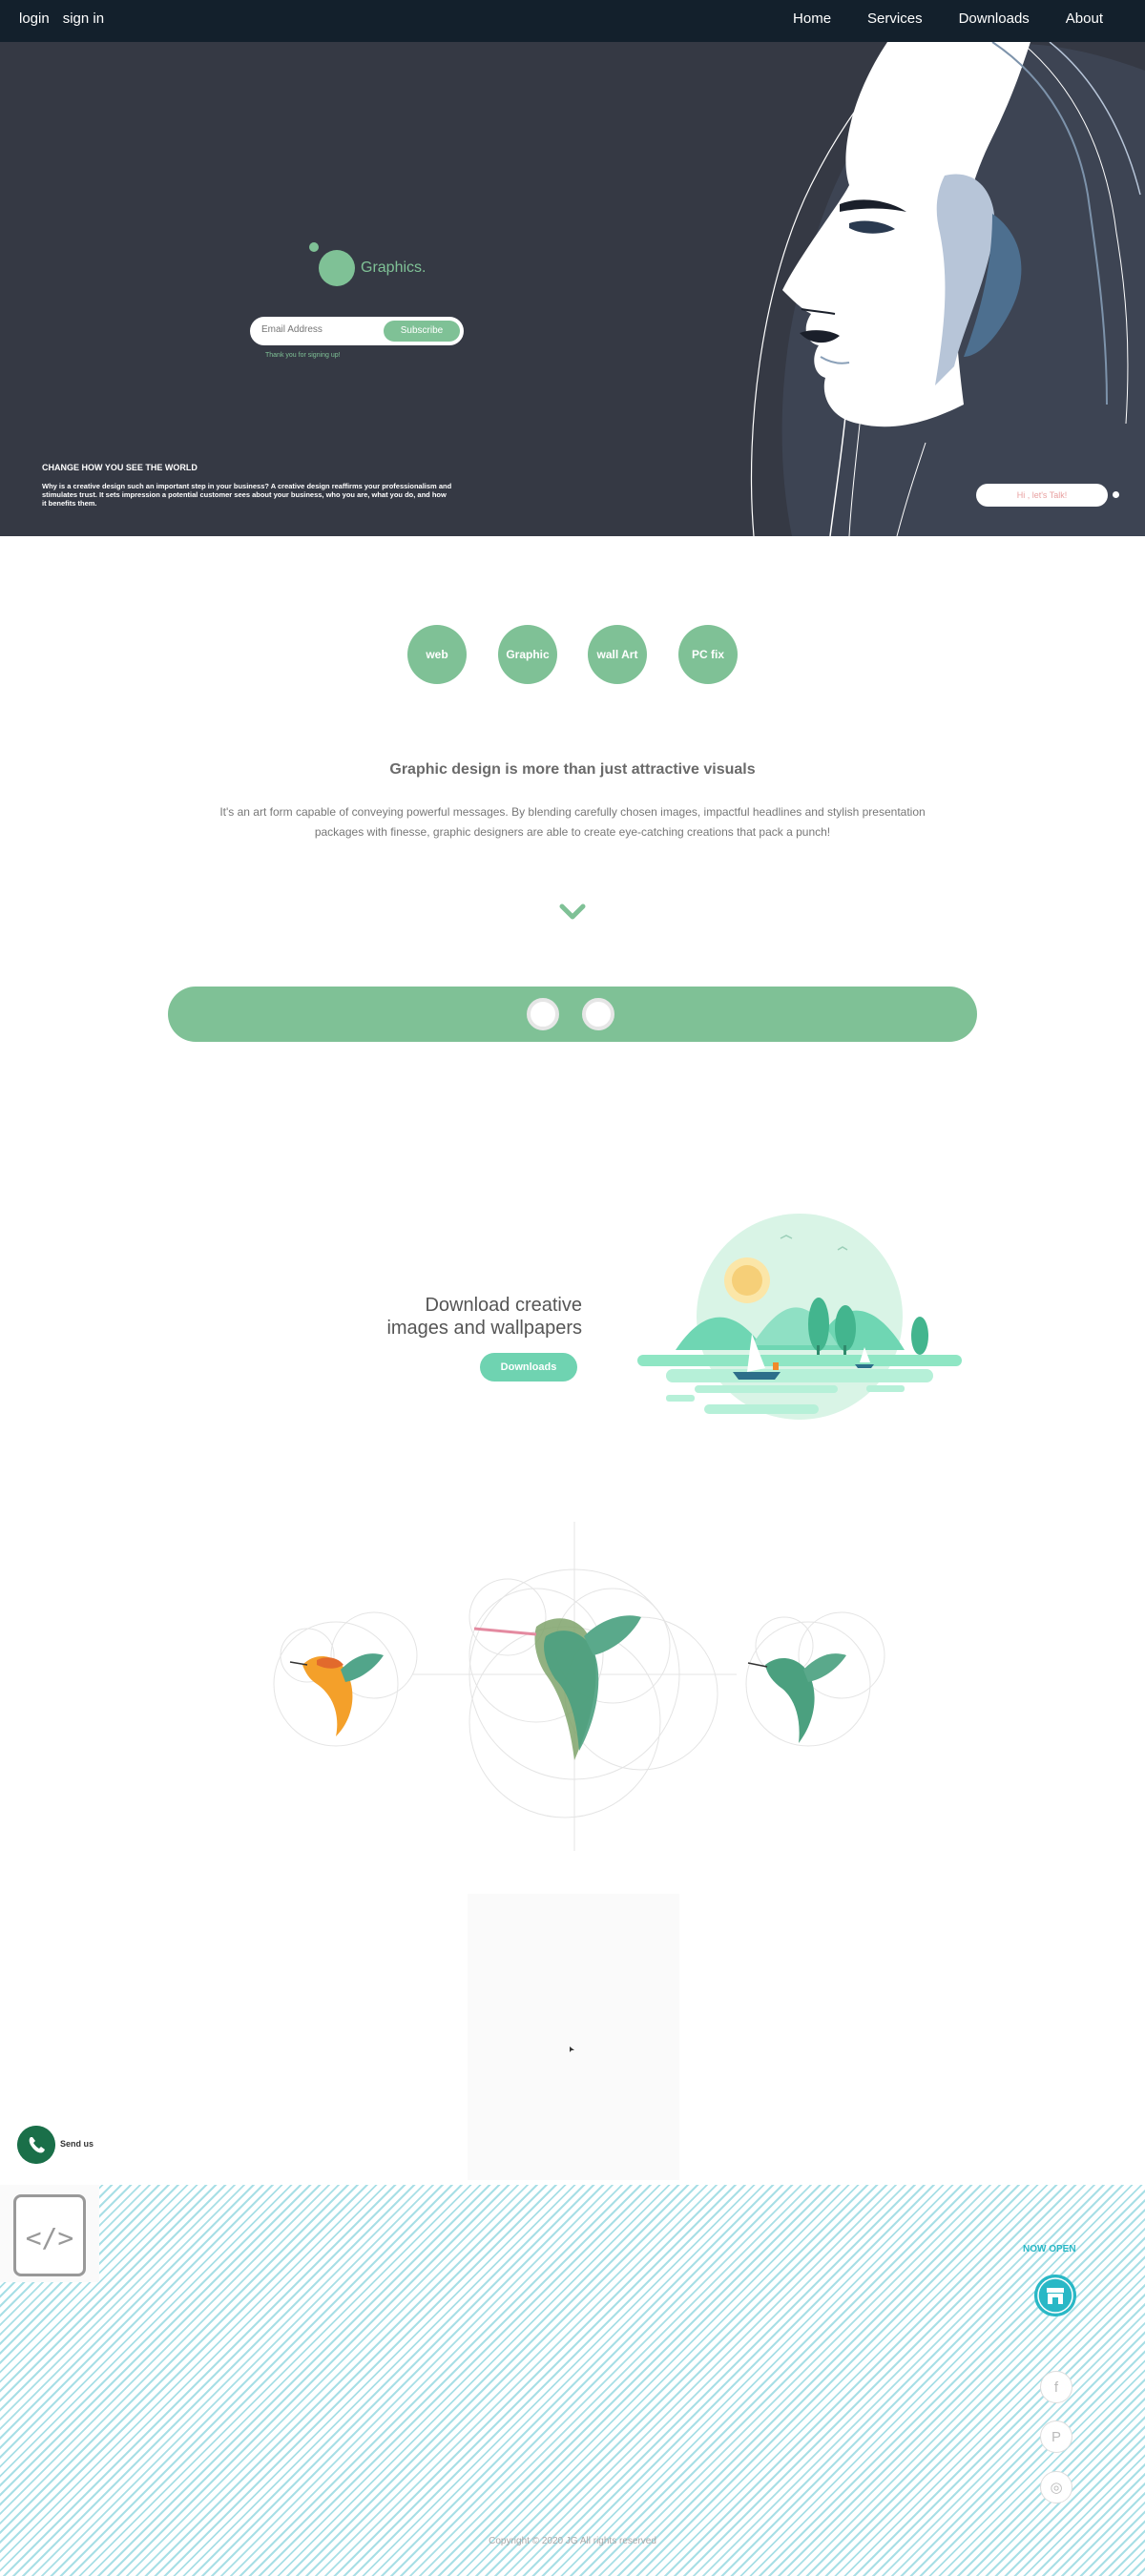  Describe the element at coordinates (708, 654) in the screenshot. I see `category-pc-fix: PC fix` at that location.